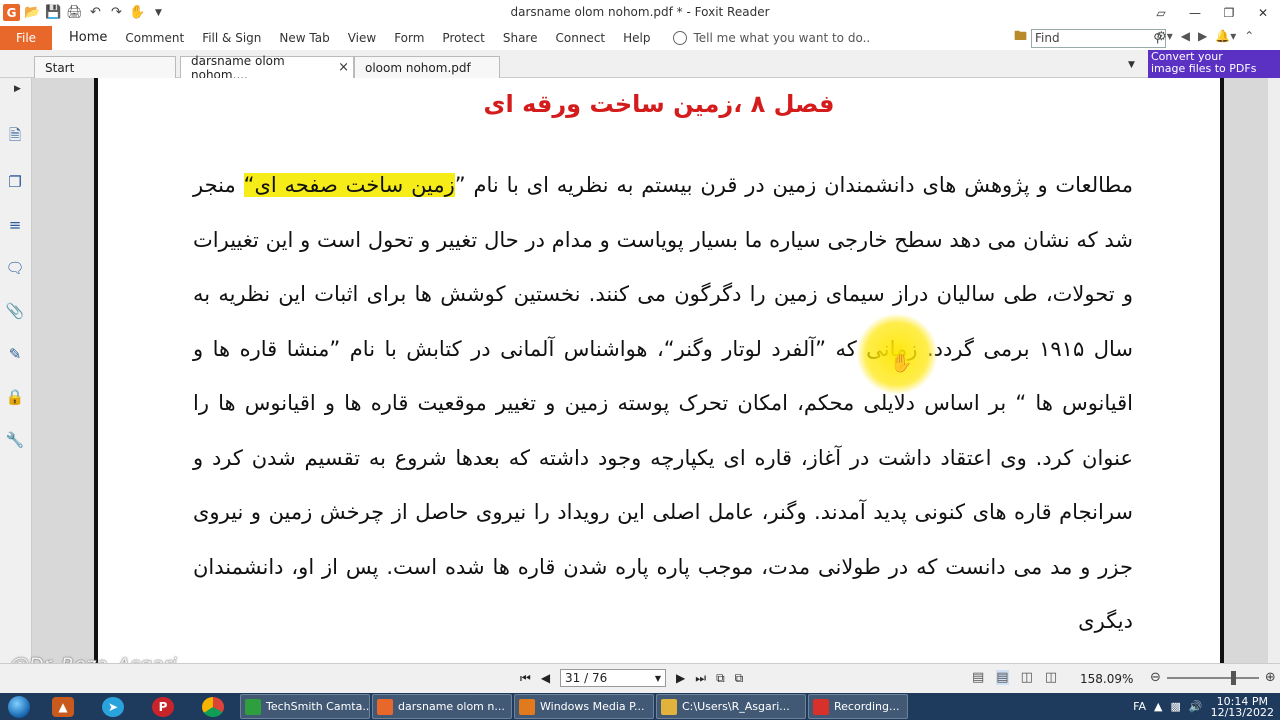 Image resolution: width=1280 pixels, height=720 pixels. I want to click on continuous-view-icon: ▤, so click(1002, 677).